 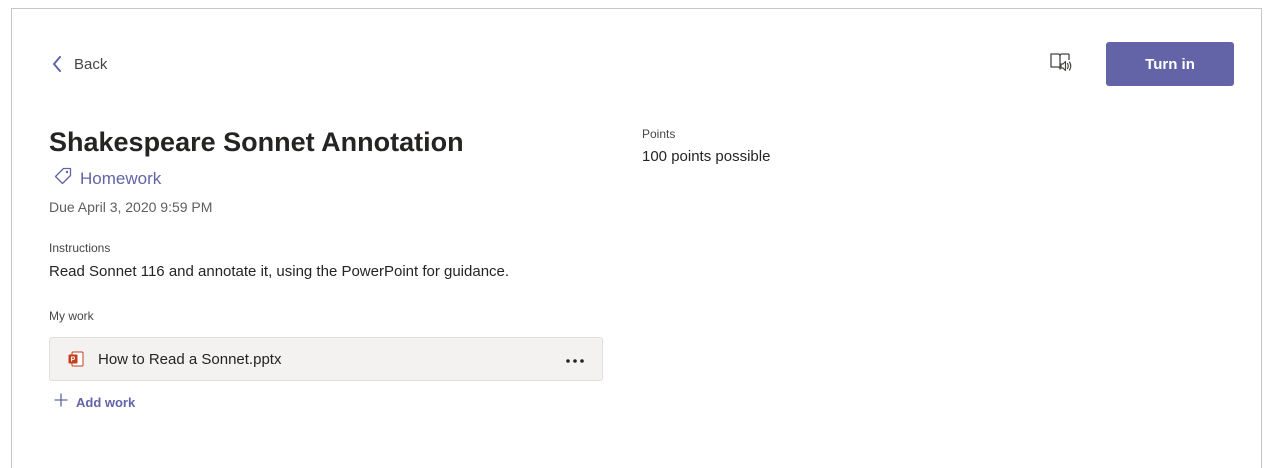 What do you see at coordinates (256, 142) in the screenshot?
I see `assignment-title: Shakespeare Sonnet Annotation` at bounding box center [256, 142].